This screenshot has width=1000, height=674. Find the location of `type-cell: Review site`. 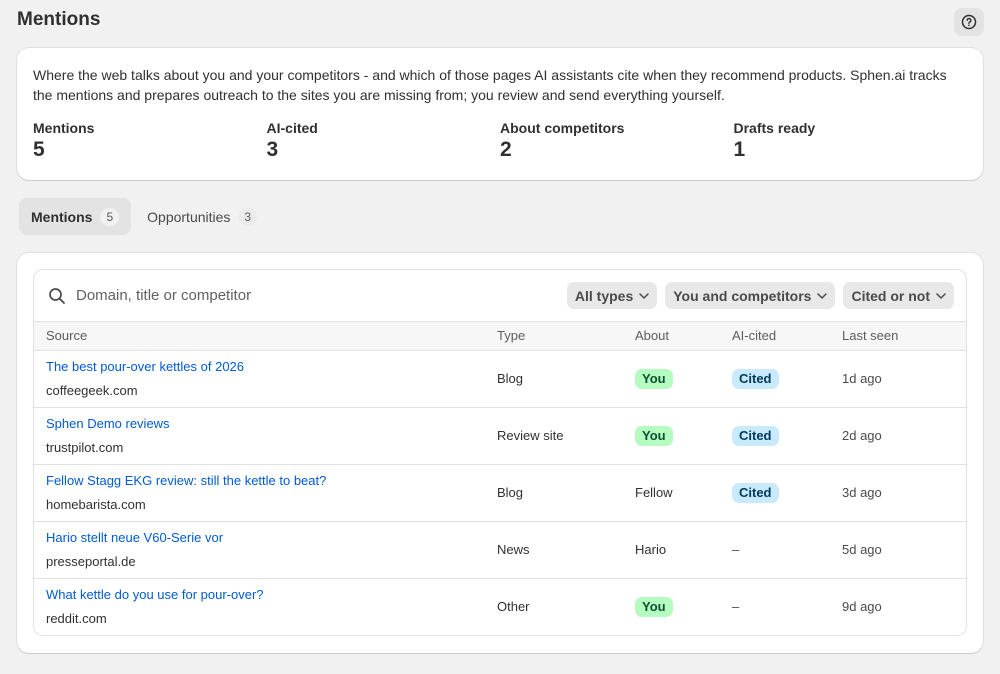

type-cell: Review site is located at coordinates (566, 436).